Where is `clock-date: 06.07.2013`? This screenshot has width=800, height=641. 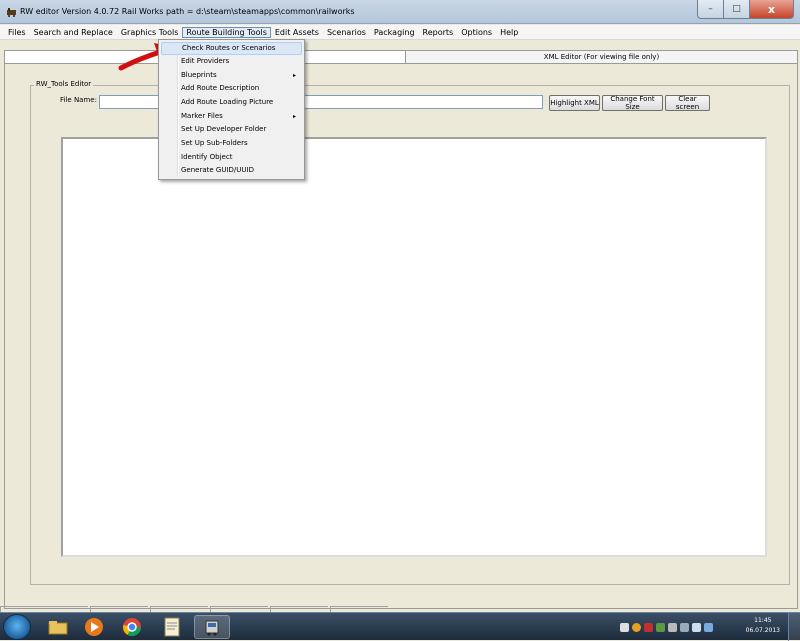 clock-date: 06.07.2013 is located at coordinates (762, 630).